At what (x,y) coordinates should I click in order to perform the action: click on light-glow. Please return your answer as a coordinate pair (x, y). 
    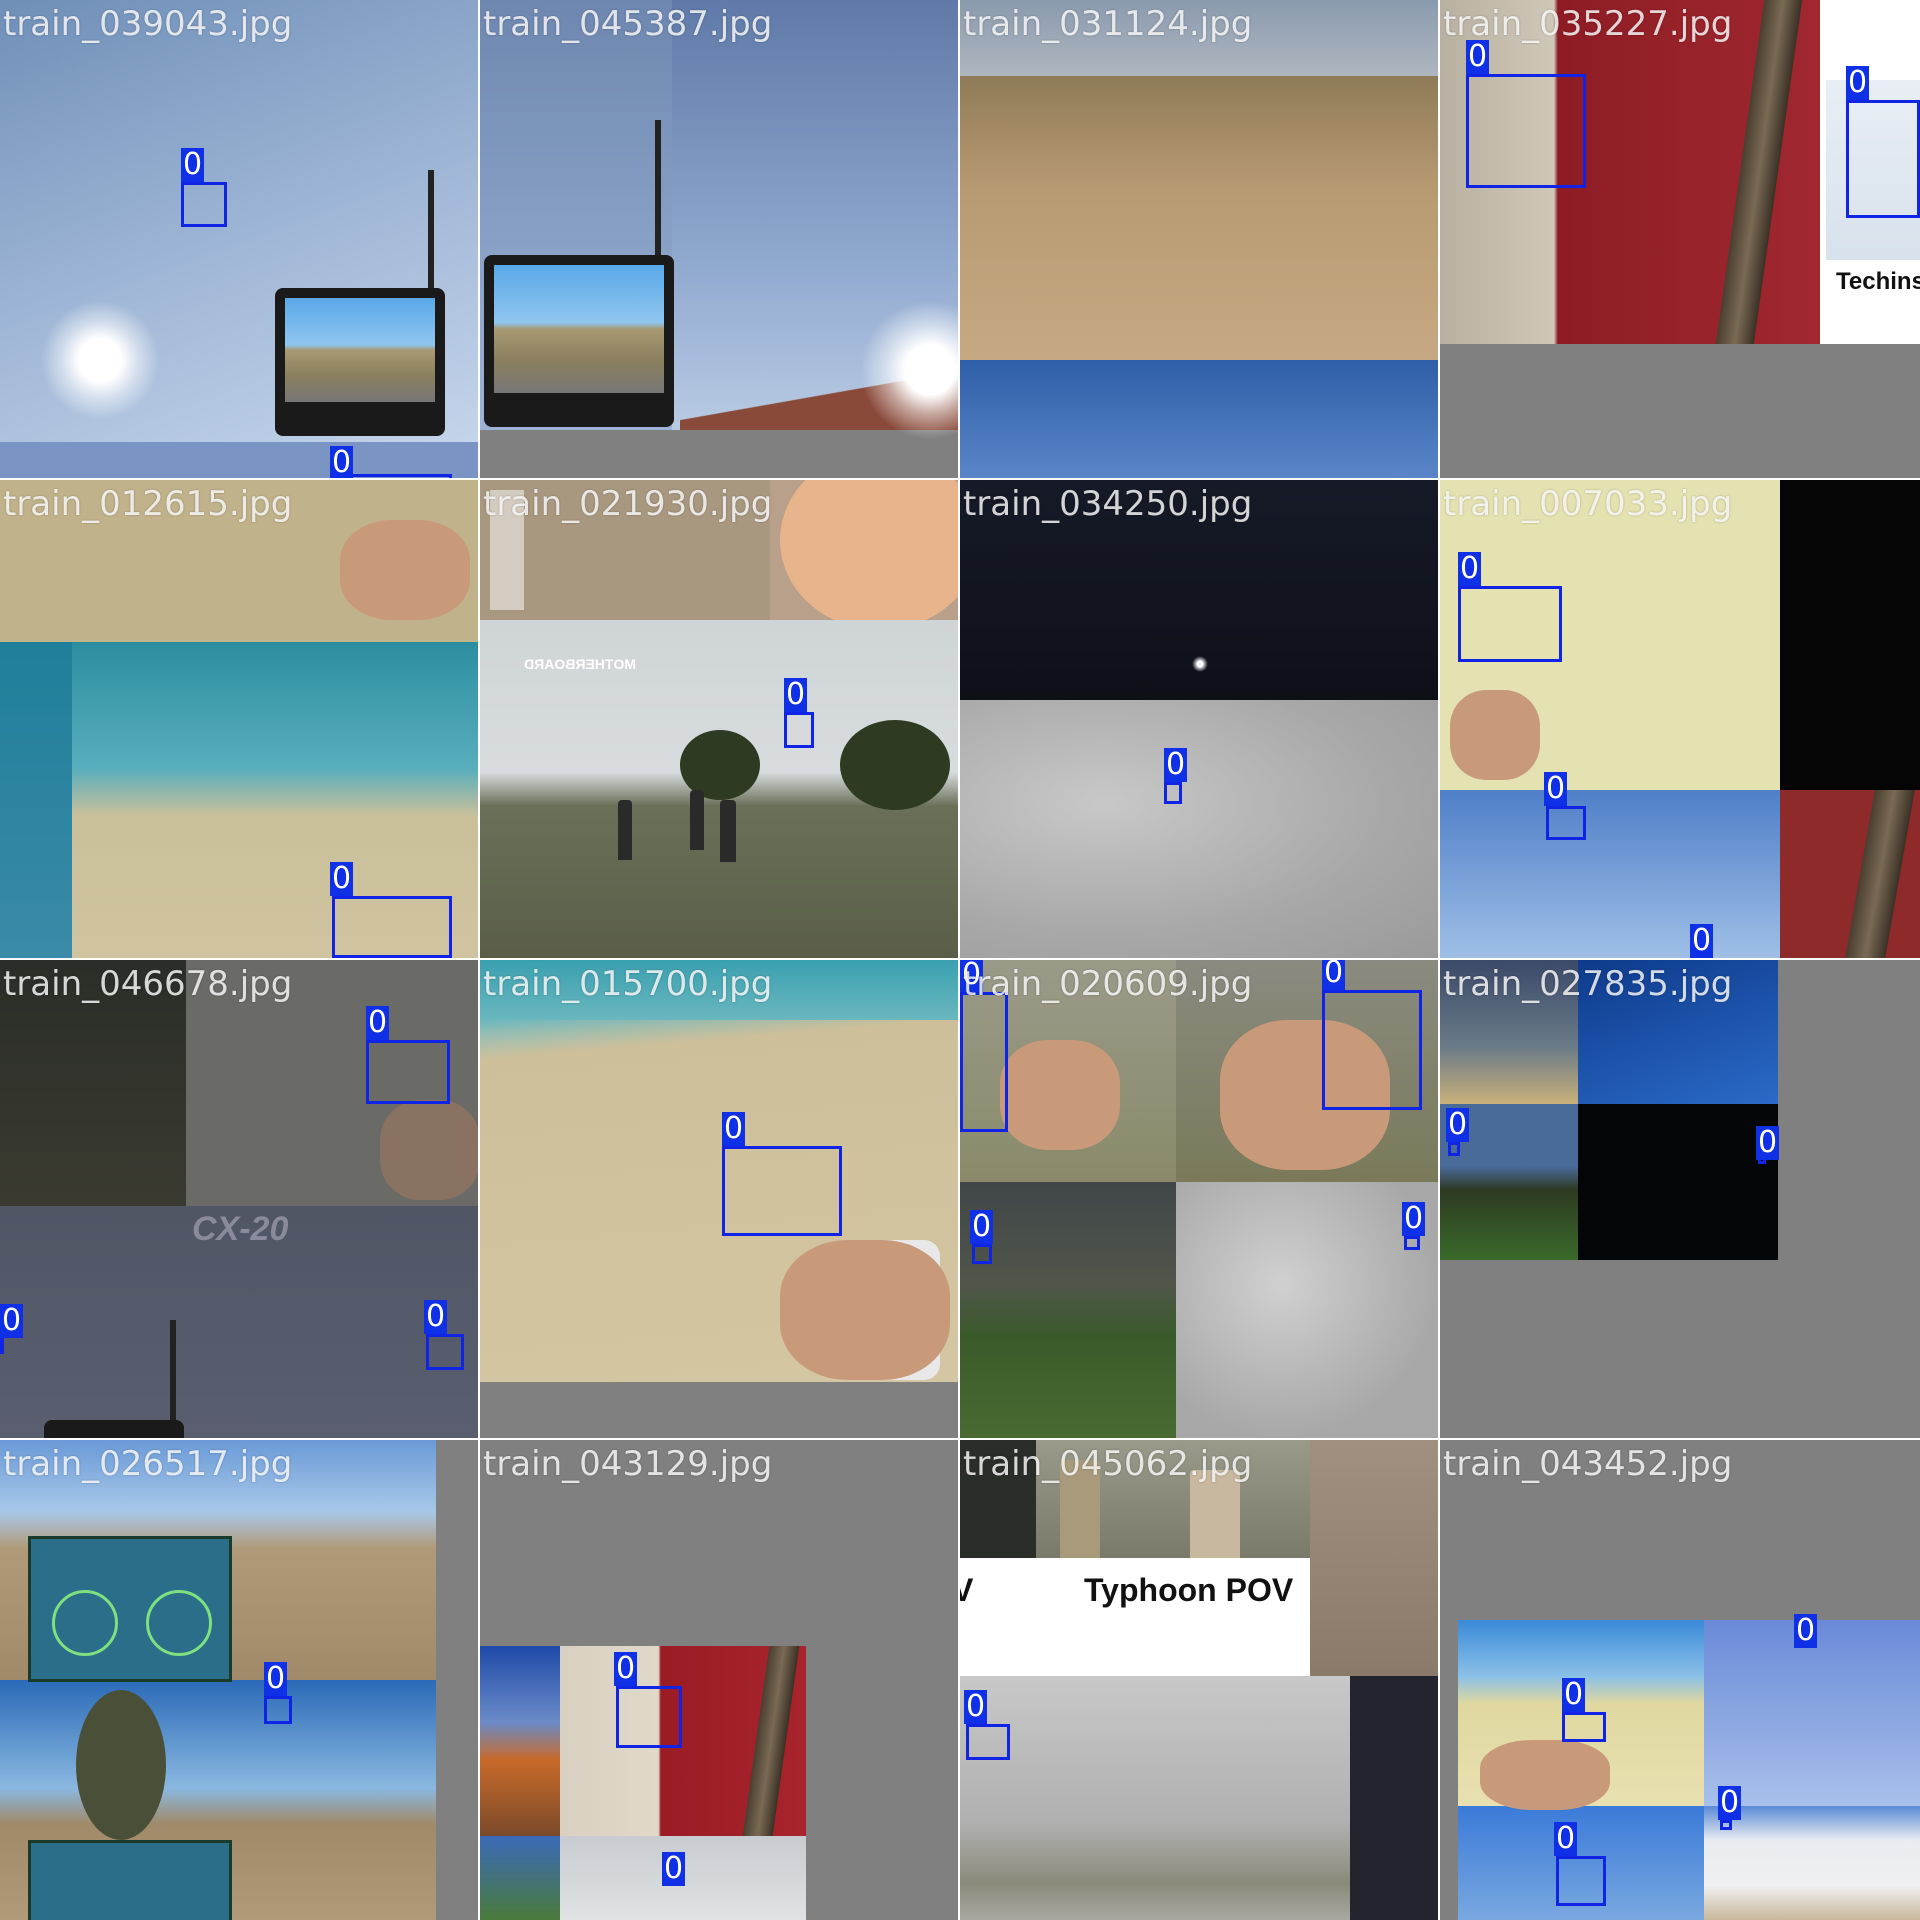
    Looking at the image, I should click on (1200, 664).